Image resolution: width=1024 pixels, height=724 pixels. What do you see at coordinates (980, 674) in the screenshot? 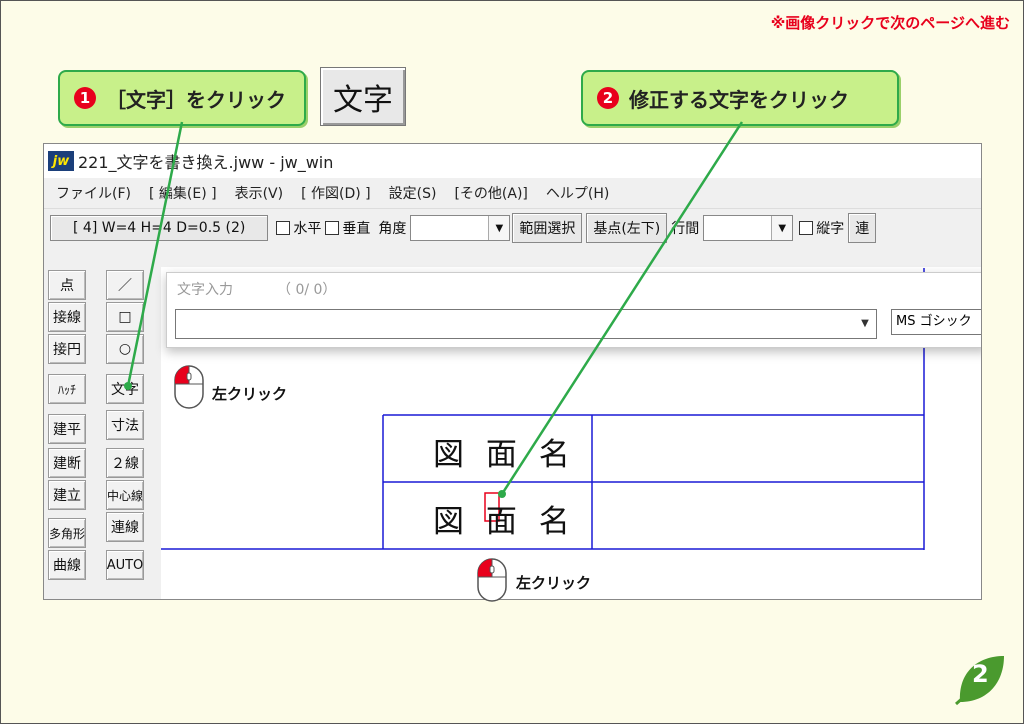
I see `page-number: 2` at bounding box center [980, 674].